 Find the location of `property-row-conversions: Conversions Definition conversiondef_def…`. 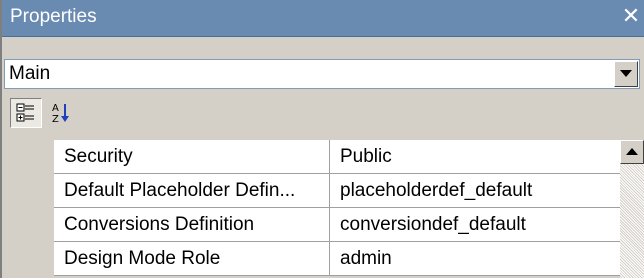

property-row-conversions: Conversions Definition conversiondef_def… is located at coordinates (337, 225).